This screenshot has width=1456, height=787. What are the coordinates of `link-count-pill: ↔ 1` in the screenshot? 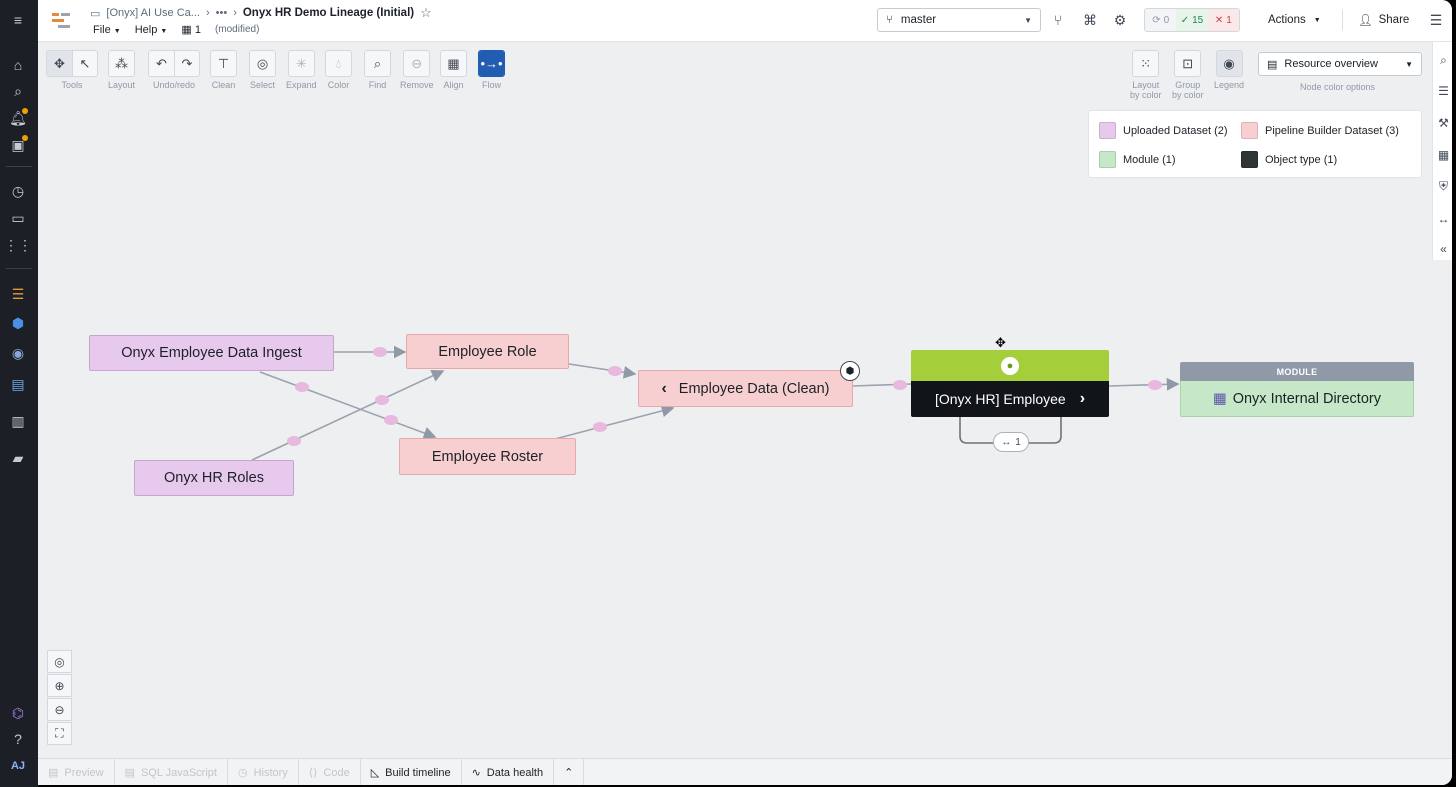 It's located at (1011, 442).